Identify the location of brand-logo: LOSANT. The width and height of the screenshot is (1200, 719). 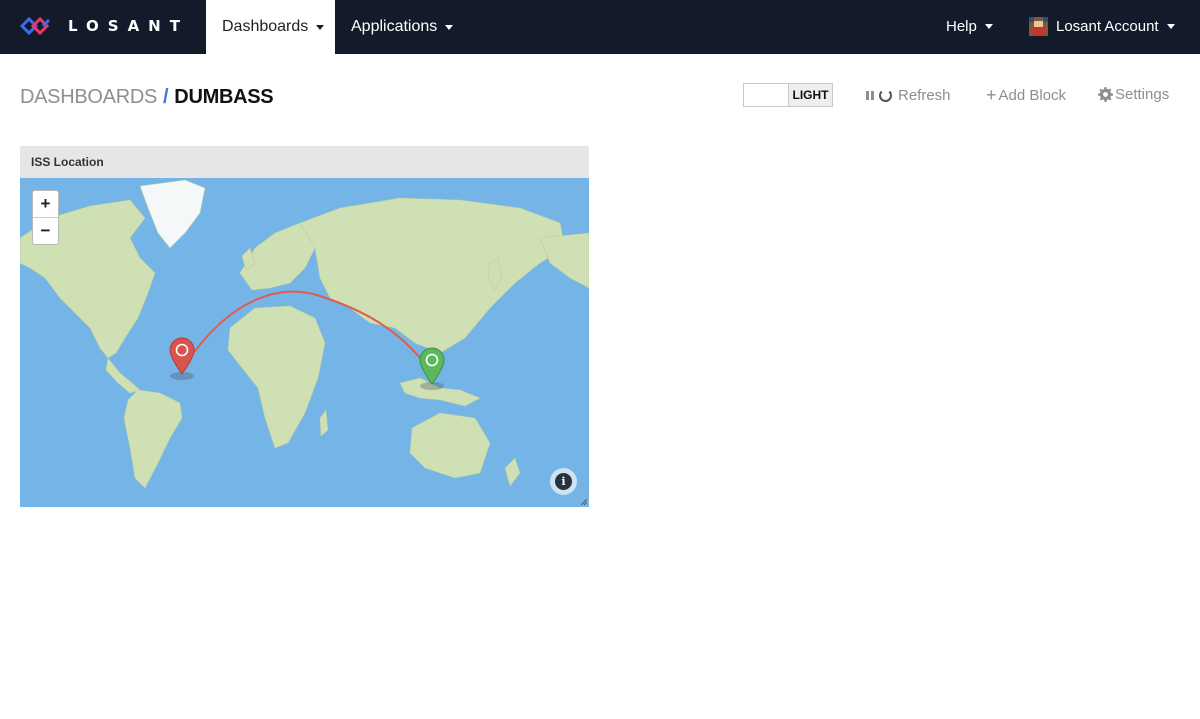
(104, 26).